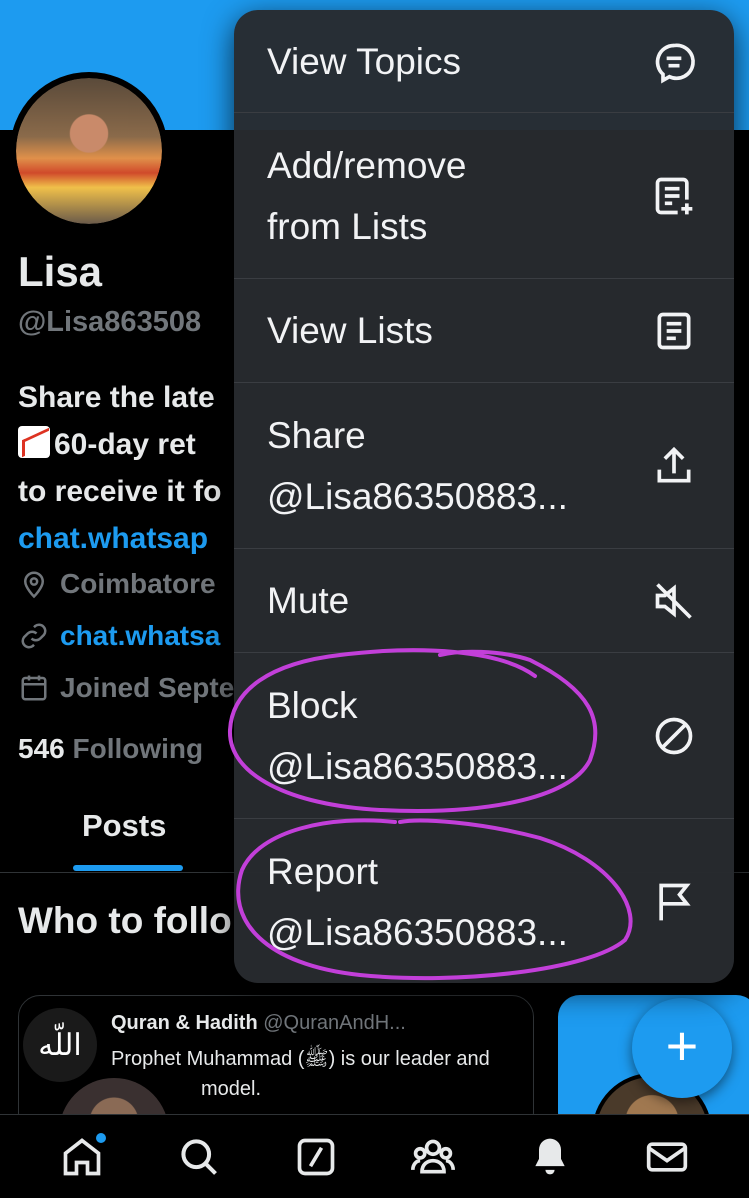 This screenshot has height=1198, width=749. Describe the element at coordinates (124, 826) in the screenshot. I see `tab-posts: Posts` at that location.